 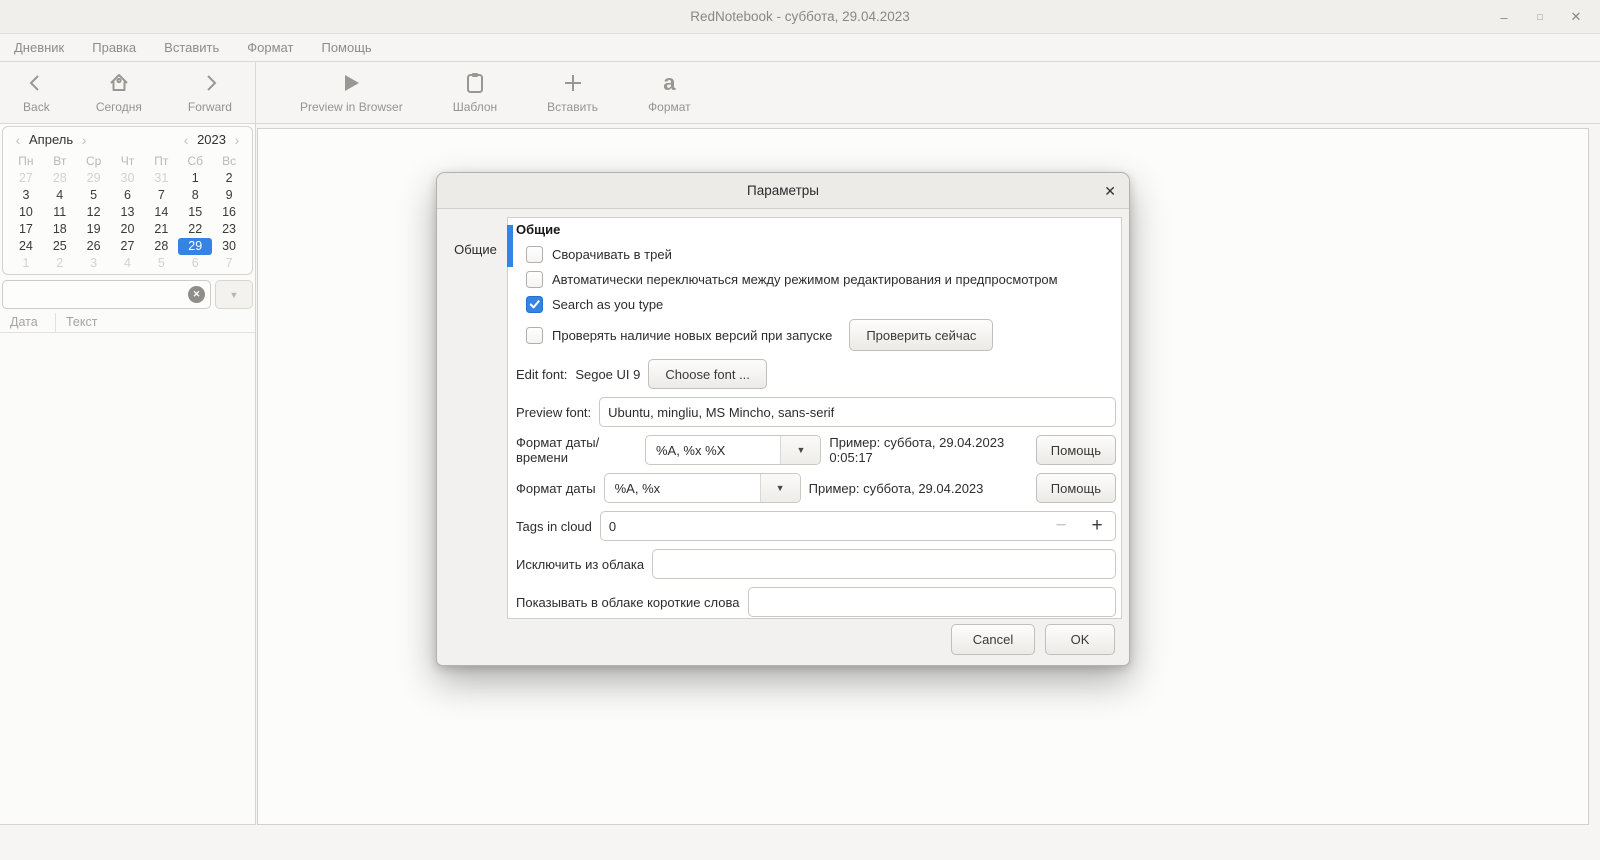 I want to click on calendar-day: 19, so click(x=94, y=229).